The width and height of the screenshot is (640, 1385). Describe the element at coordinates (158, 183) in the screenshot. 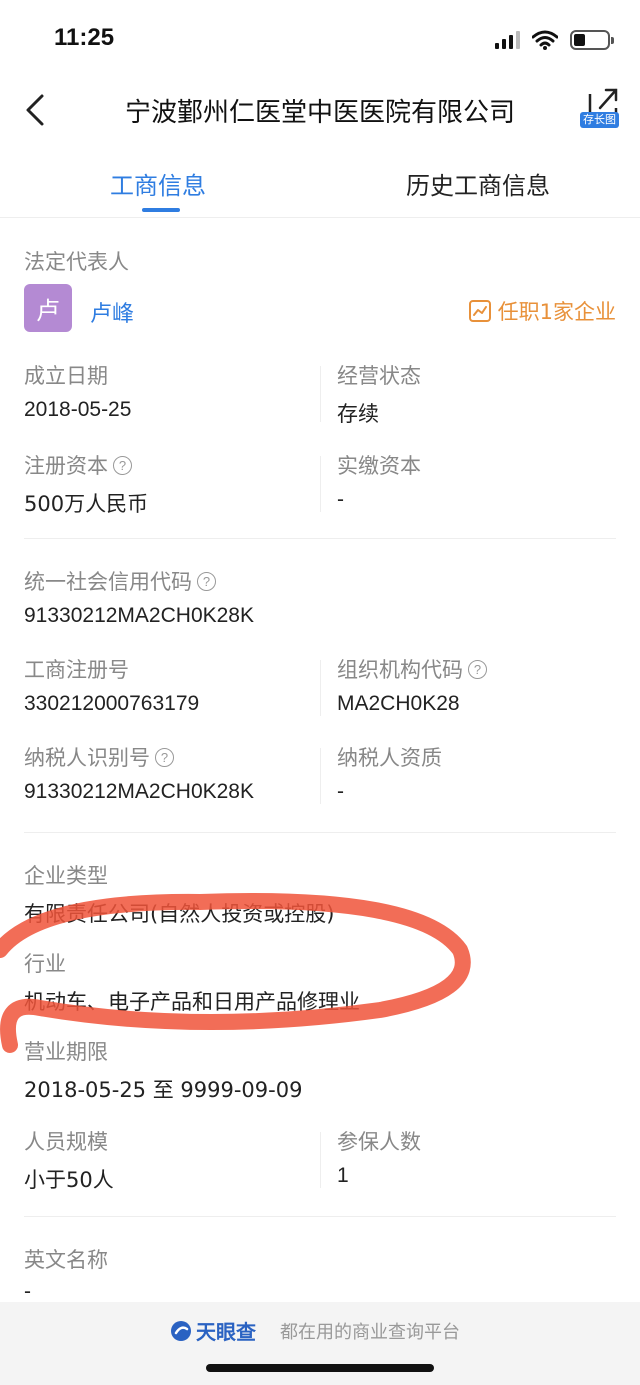

I see `tab-business-info: 工商信息` at that location.